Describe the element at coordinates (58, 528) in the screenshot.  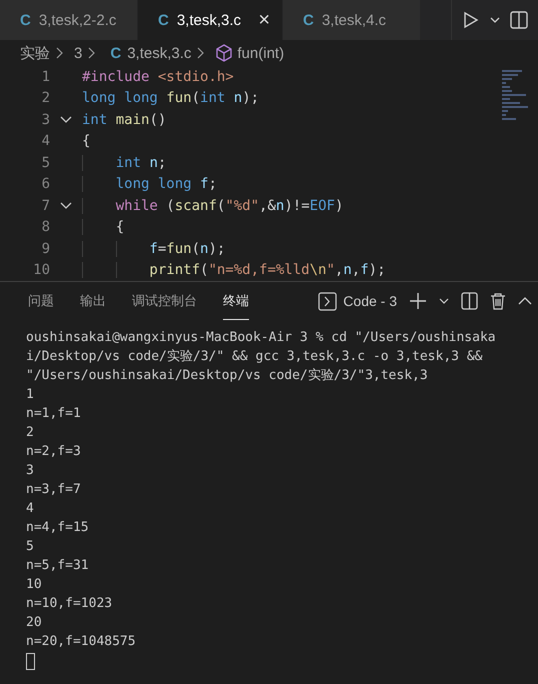
I see `terminal-line: n=4,f=15` at that location.